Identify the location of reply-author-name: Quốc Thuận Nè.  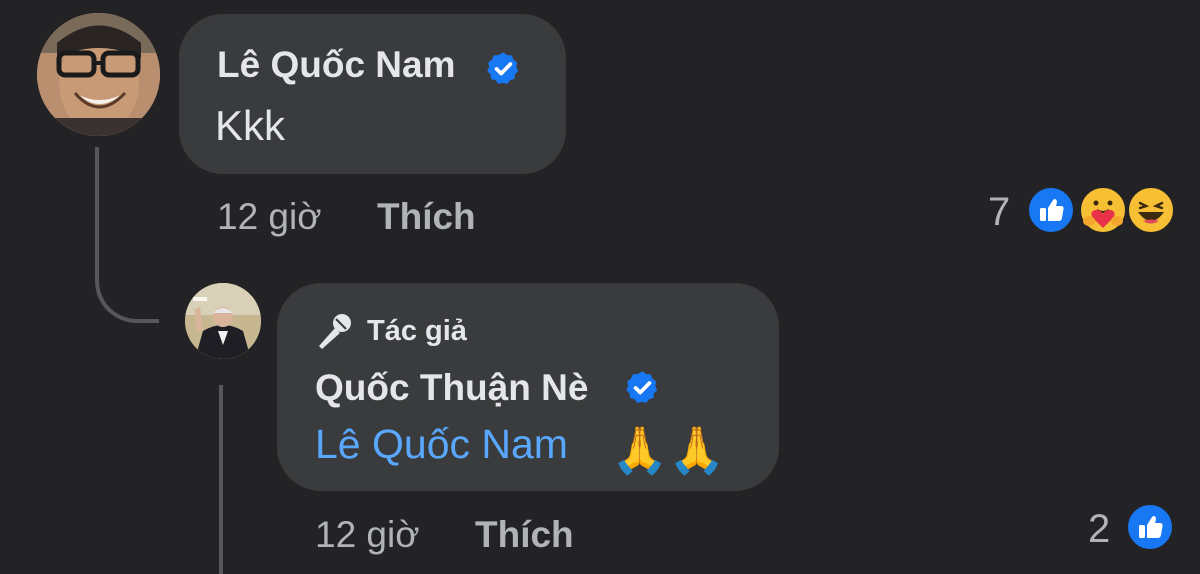
(451, 388).